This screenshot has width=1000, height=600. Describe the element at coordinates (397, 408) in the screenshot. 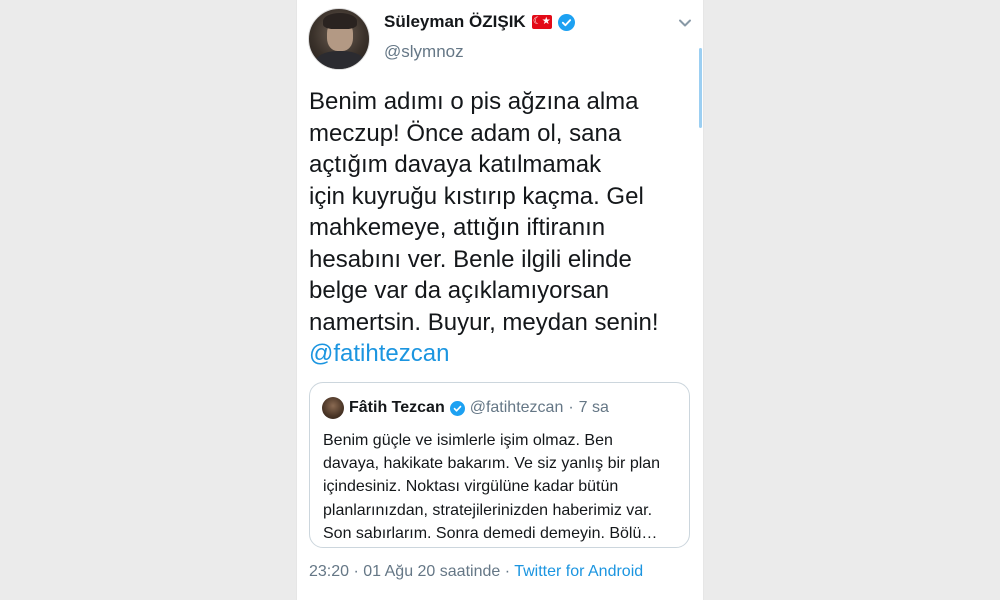

I see `quoted-author-name: Fâtih Tezcan` at that location.